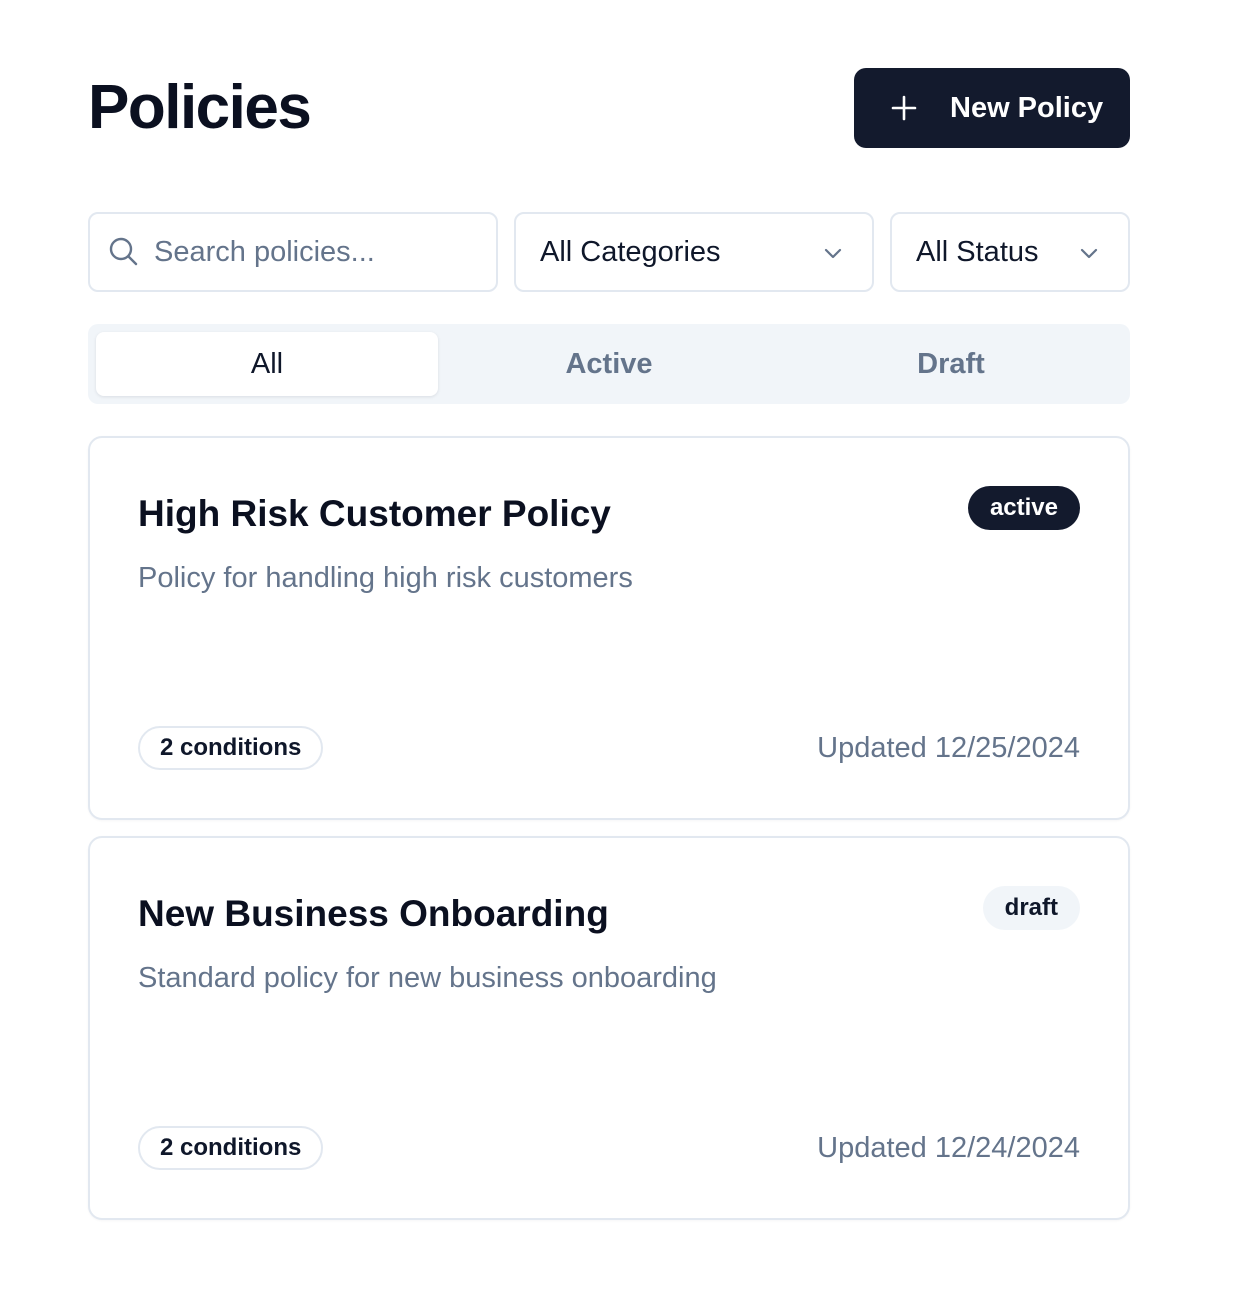 Image resolution: width=1240 pixels, height=1308 pixels. What do you see at coordinates (123, 251) in the screenshot?
I see `search-icon` at bounding box center [123, 251].